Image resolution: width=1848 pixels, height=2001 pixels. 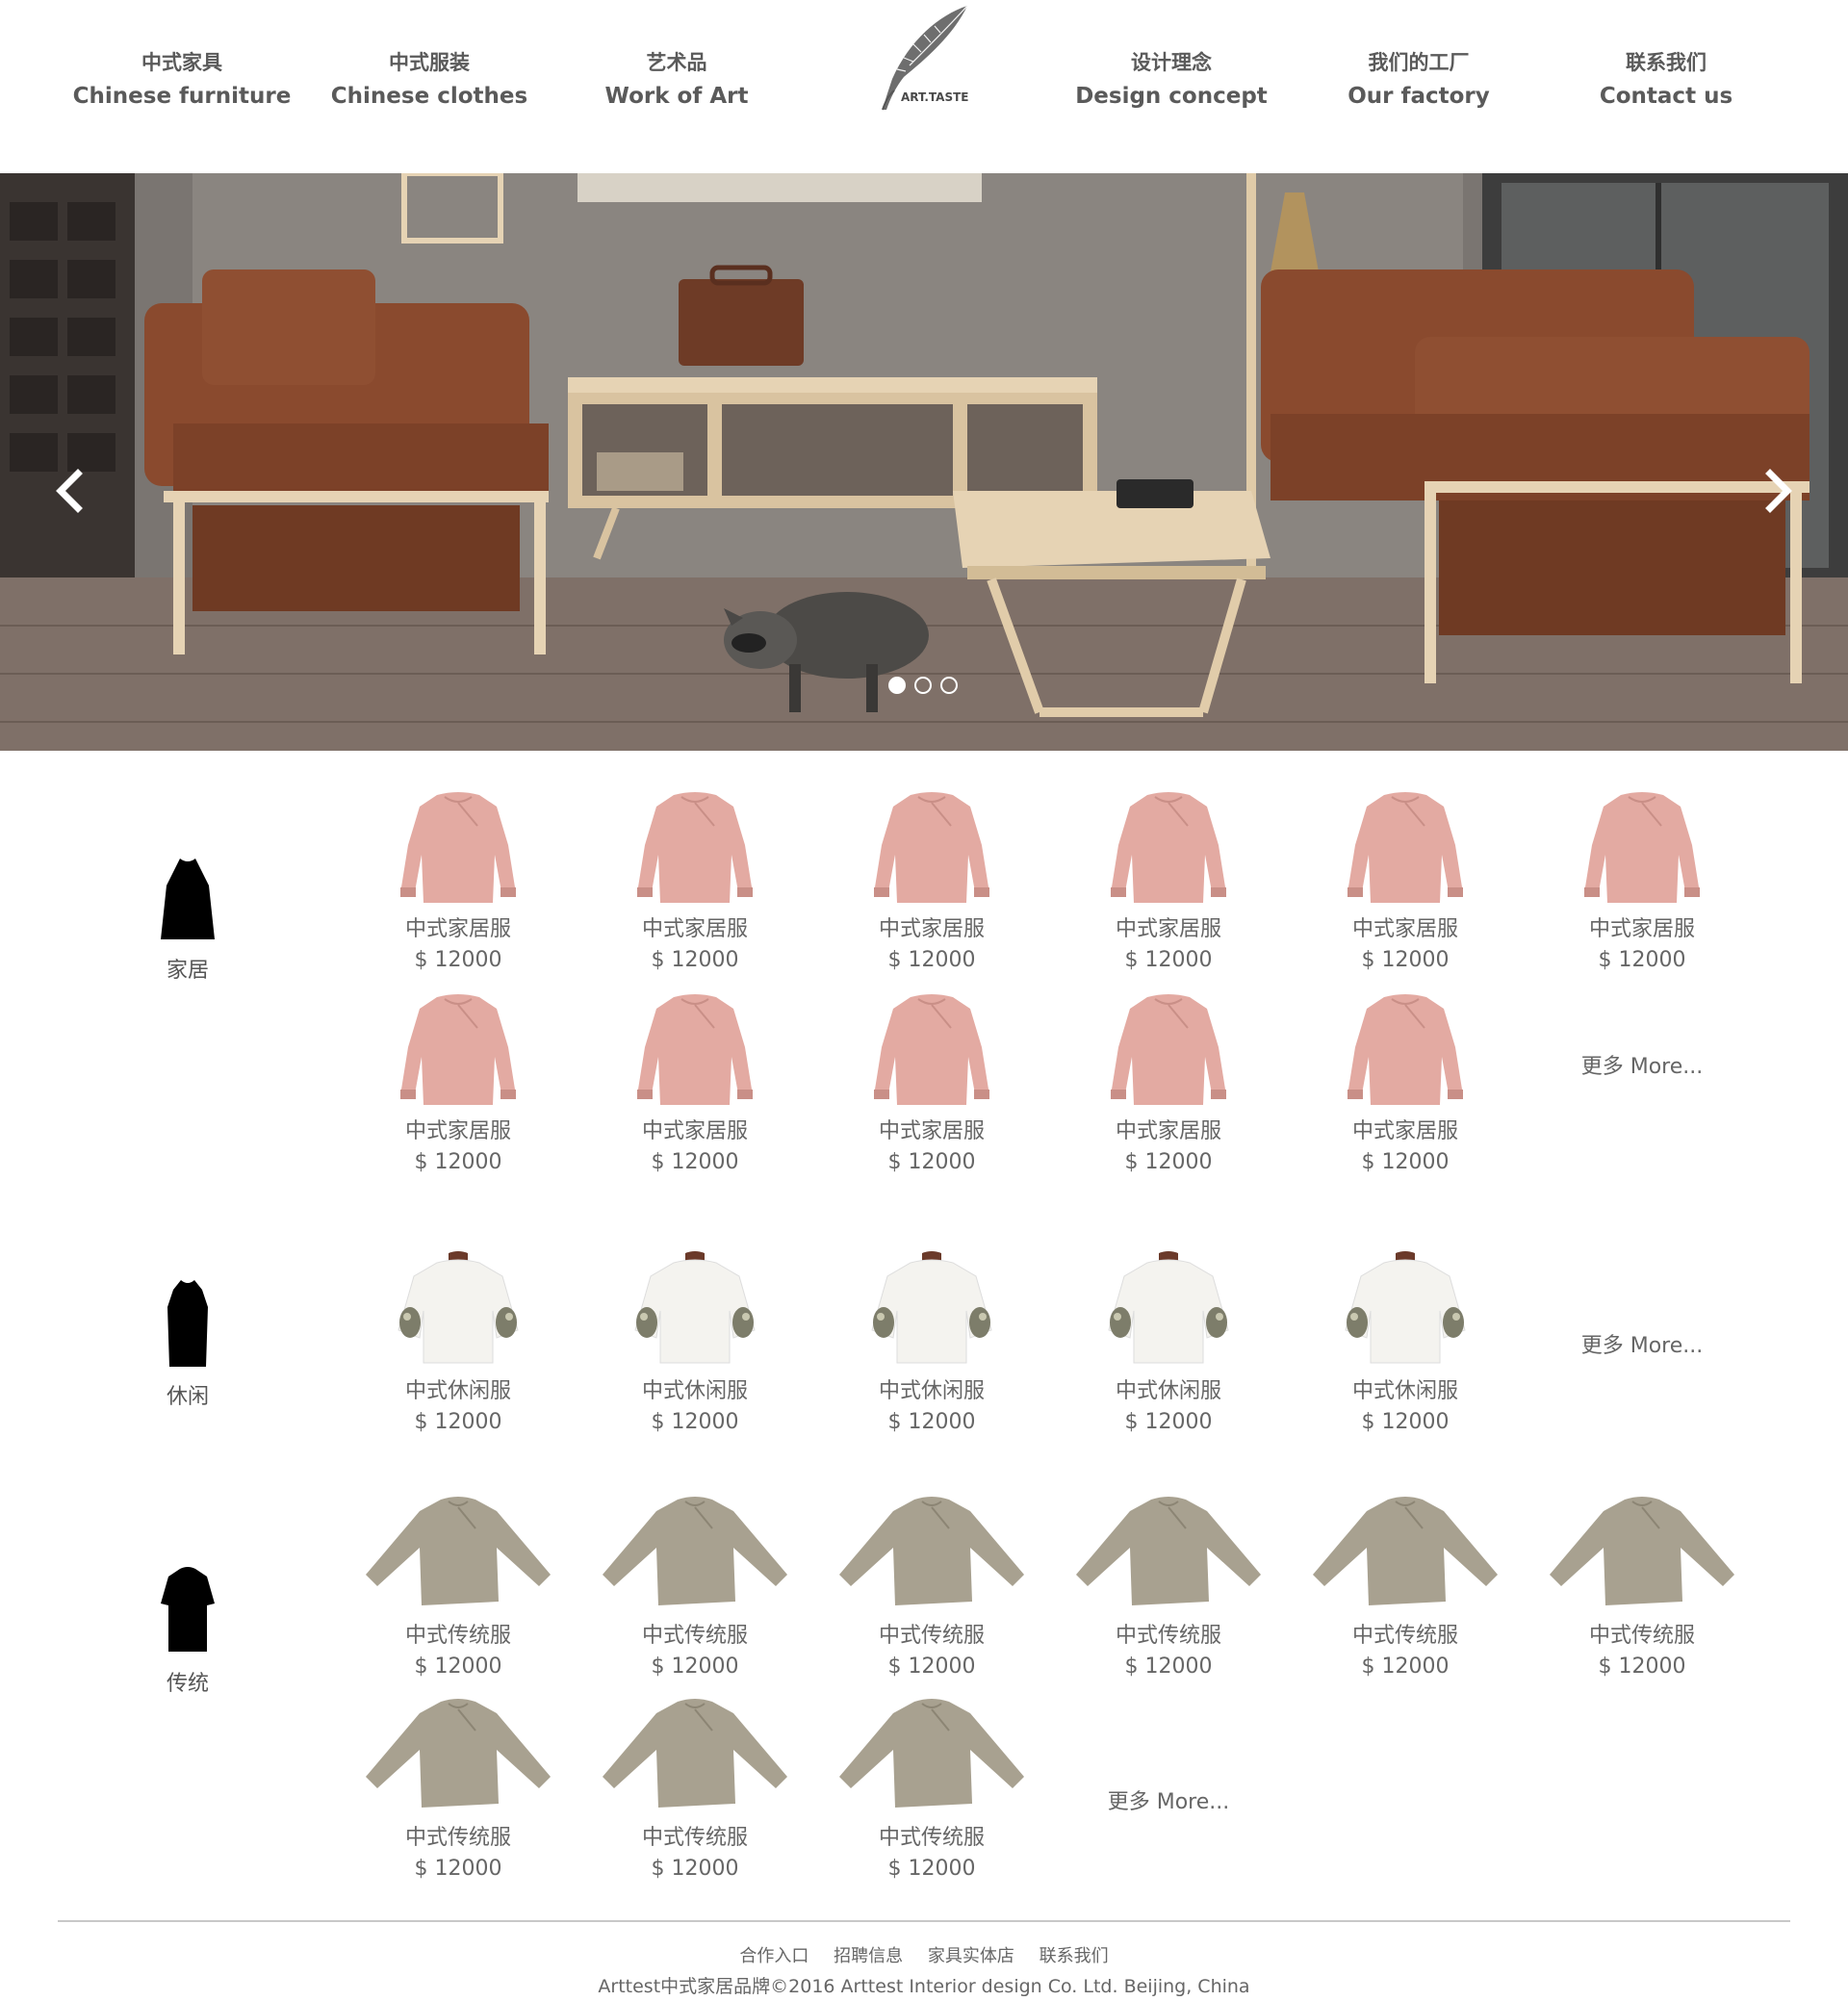 What do you see at coordinates (188, 920) in the screenshot?
I see `category-home: 家居` at bounding box center [188, 920].